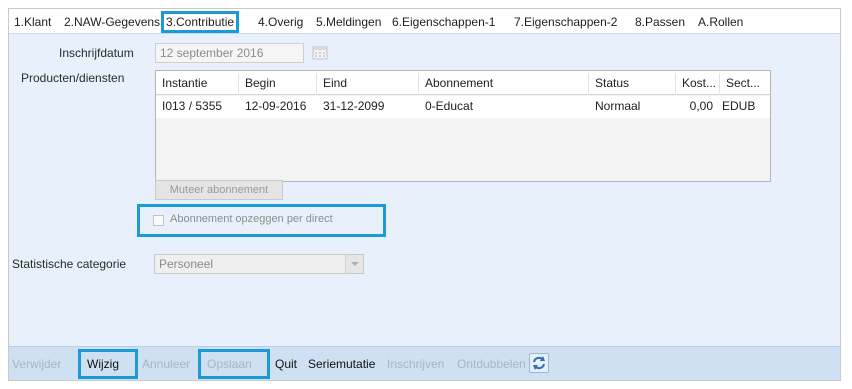 The width and height of the screenshot is (852, 389). What do you see at coordinates (69, 264) in the screenshot?
I see `statistische-categorie-label: Statistische categorie` at bounding box center [69, 264].